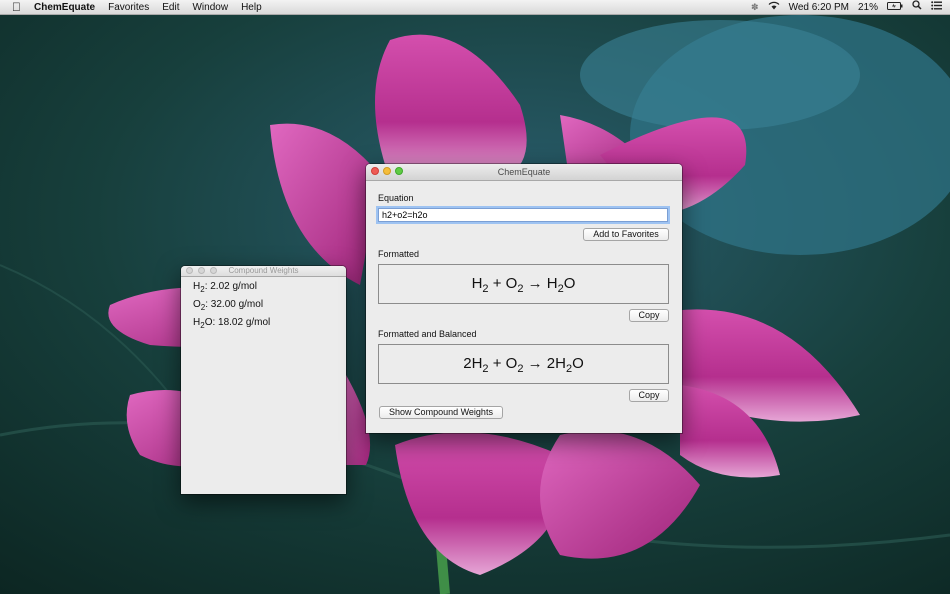 The height and width of the screenshot is (594, 950). Describe the element at coordinates (895, 7) in the screenshot. I see `battery-icon` at that location.